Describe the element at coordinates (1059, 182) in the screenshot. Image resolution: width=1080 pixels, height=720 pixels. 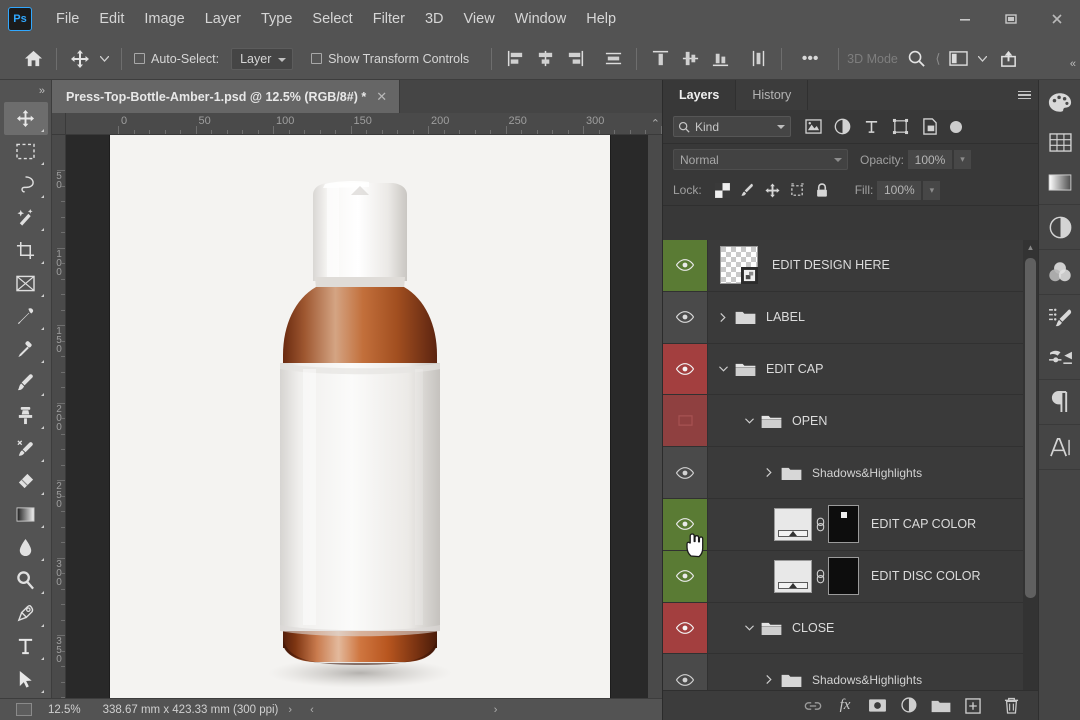
I see `gradients-panel-icon` at that location.